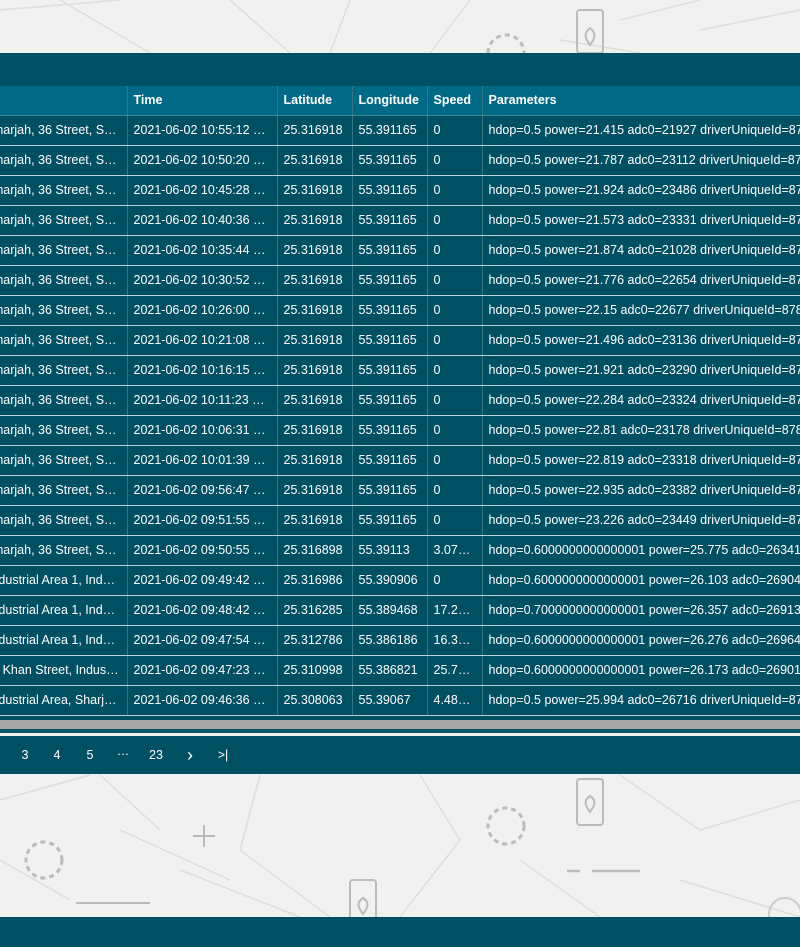  I want to click on cell-time: 2021-06-02 09:46:36 PM, so click(202, 700).